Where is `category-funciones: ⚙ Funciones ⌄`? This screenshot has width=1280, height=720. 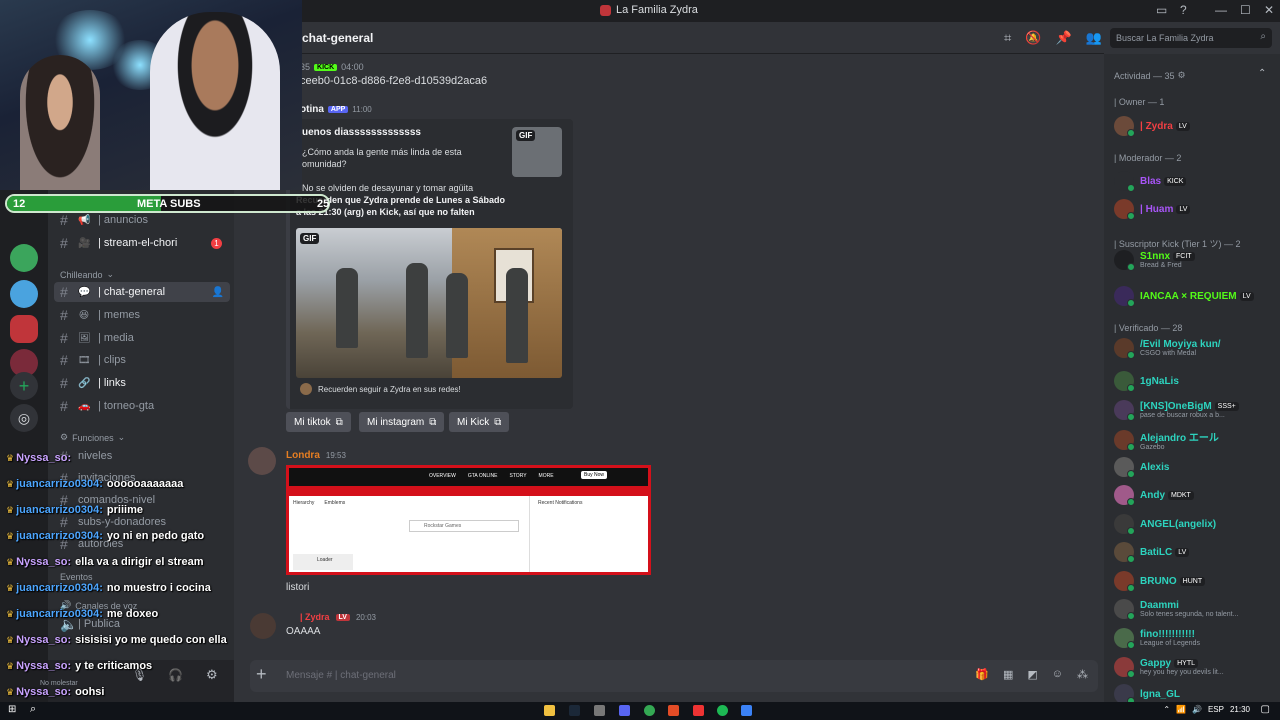
category-funciones: ⚙ Funciones ⌄ is located at coordinates (92, 437).